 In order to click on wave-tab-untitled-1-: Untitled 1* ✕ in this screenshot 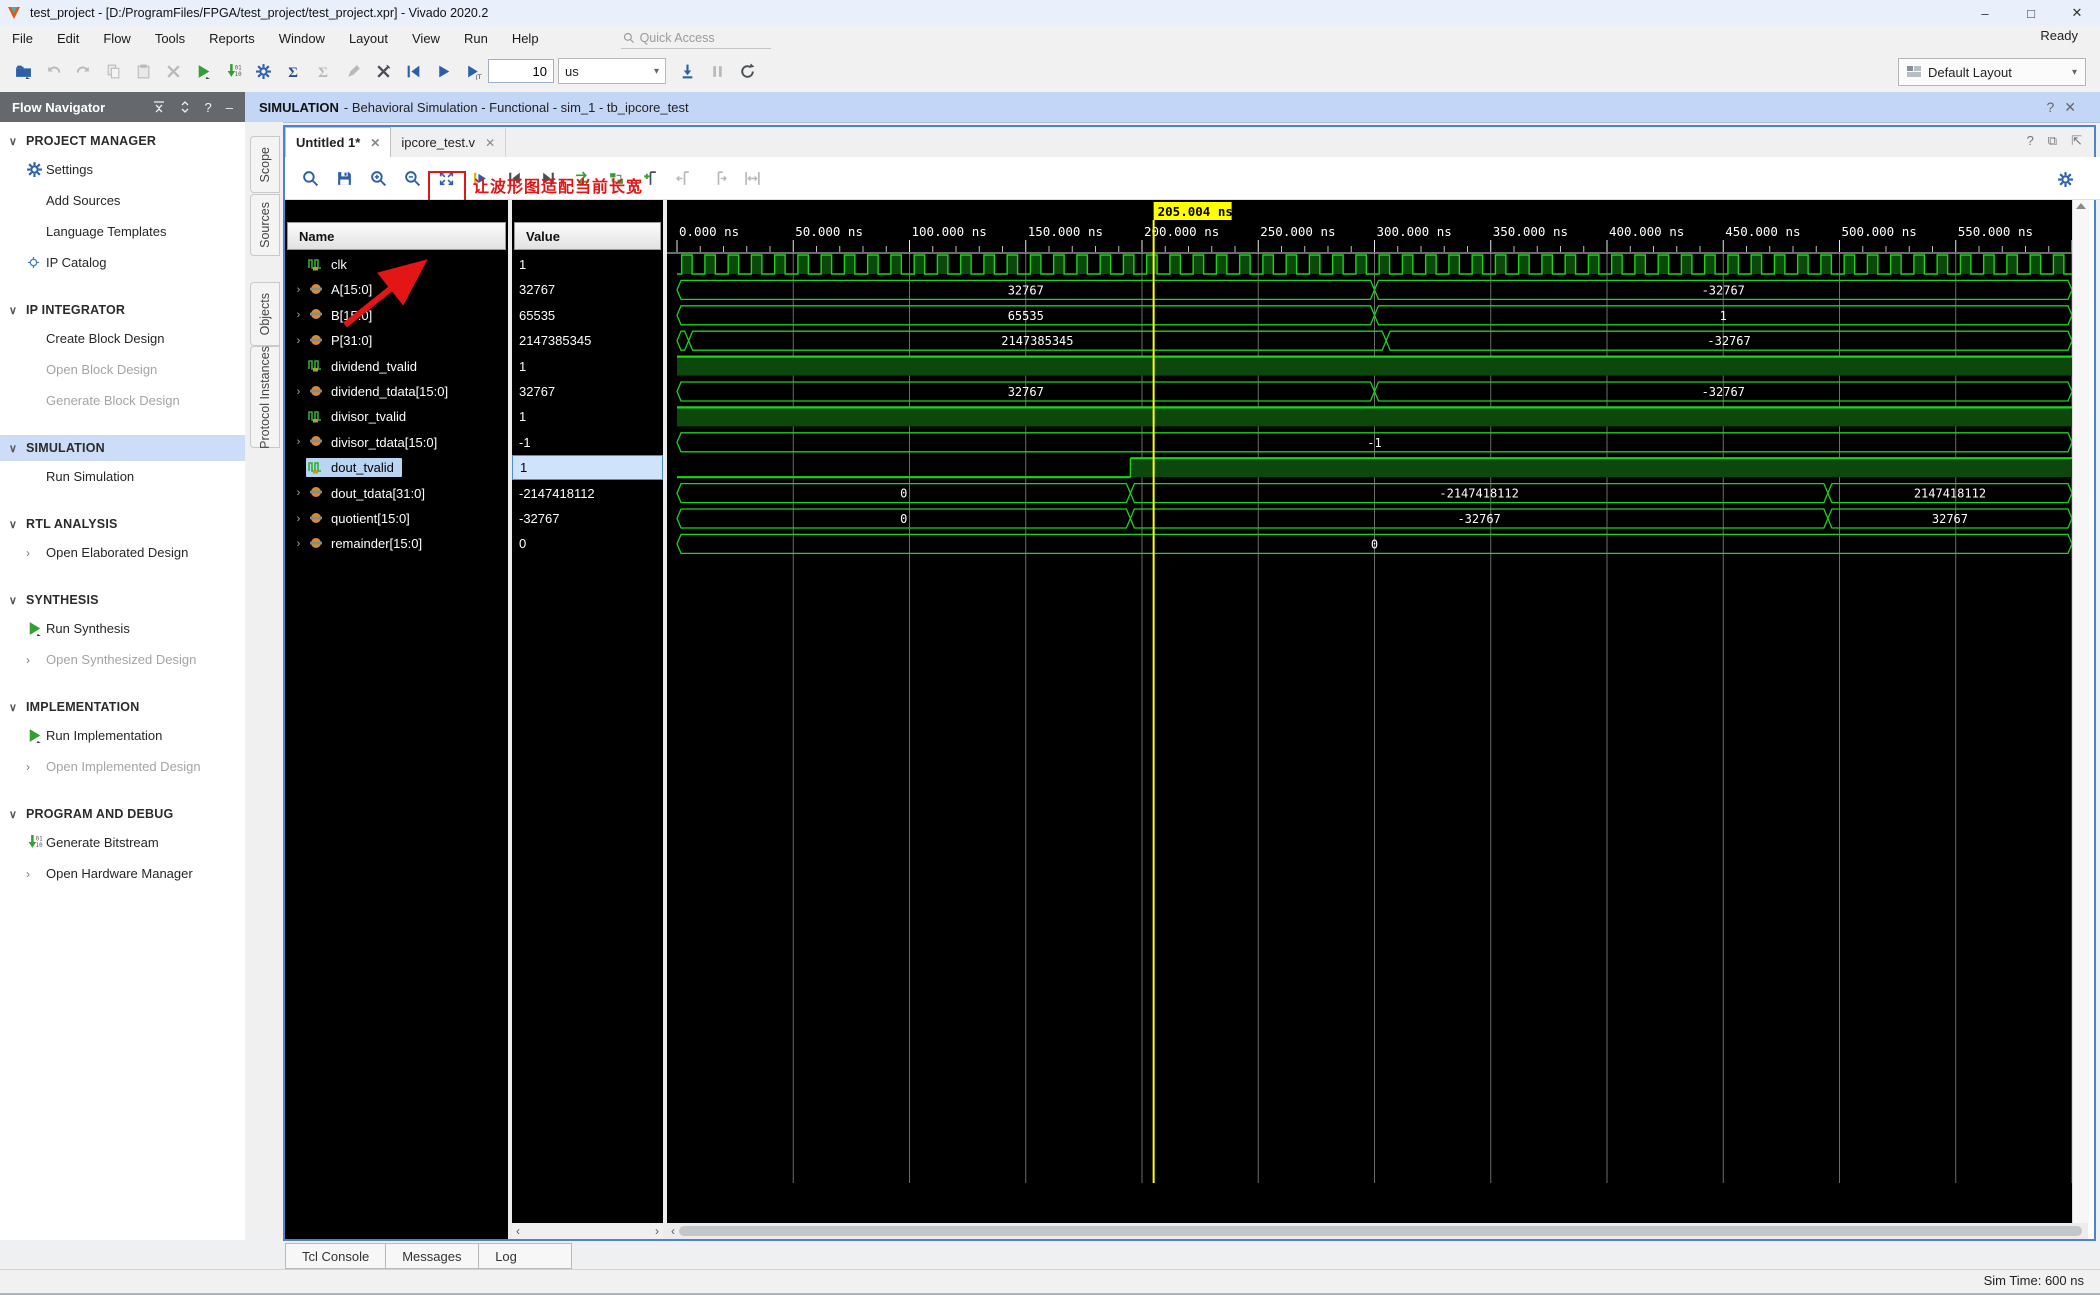, I will do `click(338, 142)`.